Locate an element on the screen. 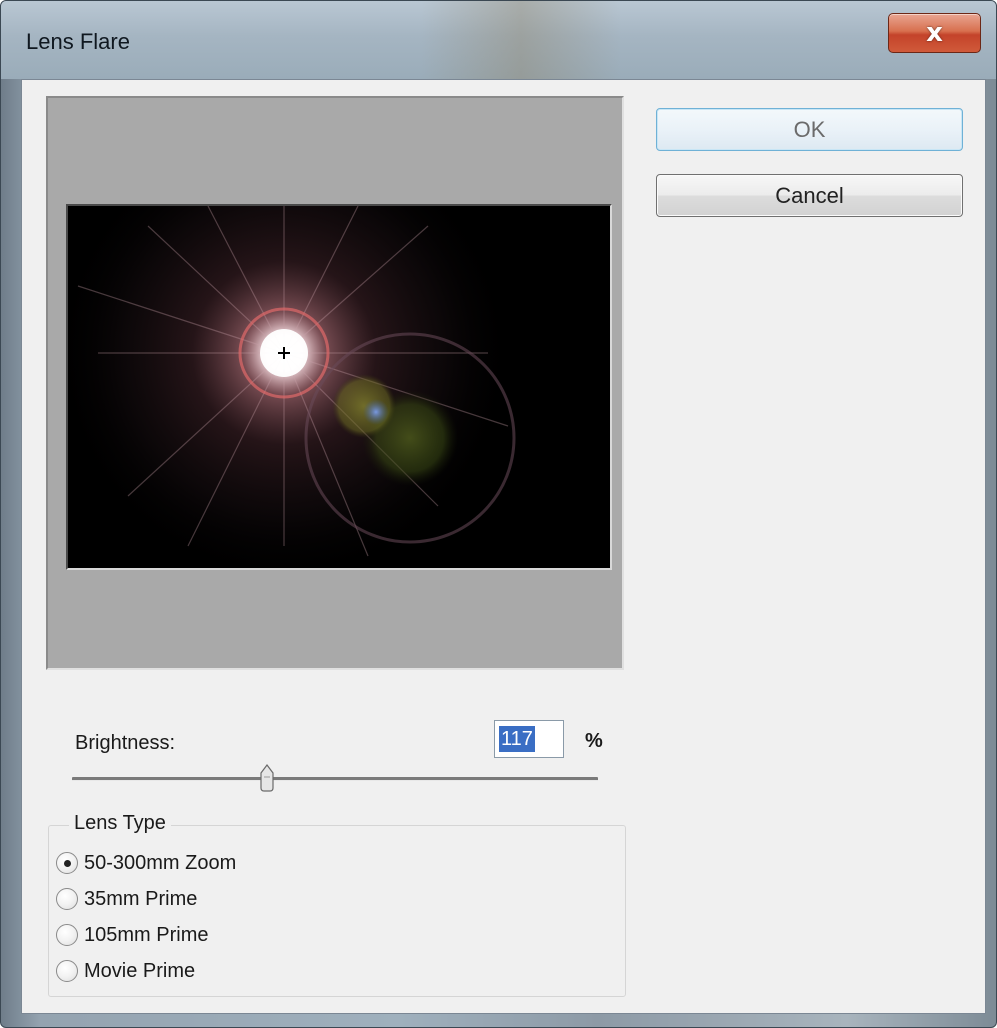 The height and width of the screenshot is (1028, 997). radio-105mm-prime: 105mm Prime is located at coordinates (132, 935).